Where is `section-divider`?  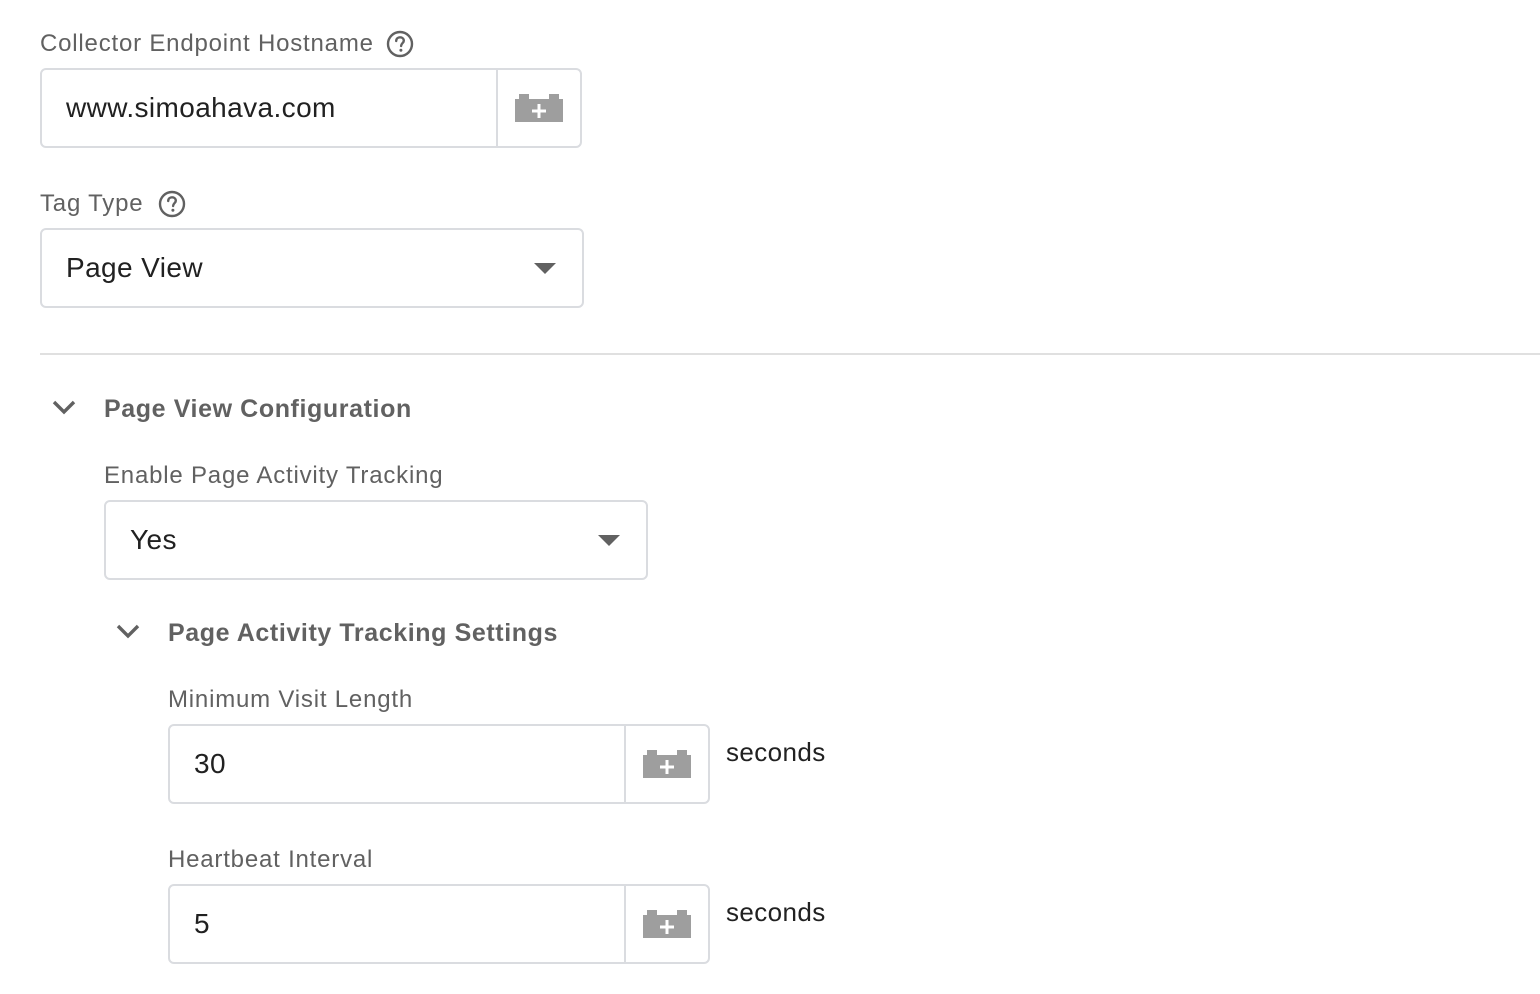 section-divider is located at coordinates (790, 354).